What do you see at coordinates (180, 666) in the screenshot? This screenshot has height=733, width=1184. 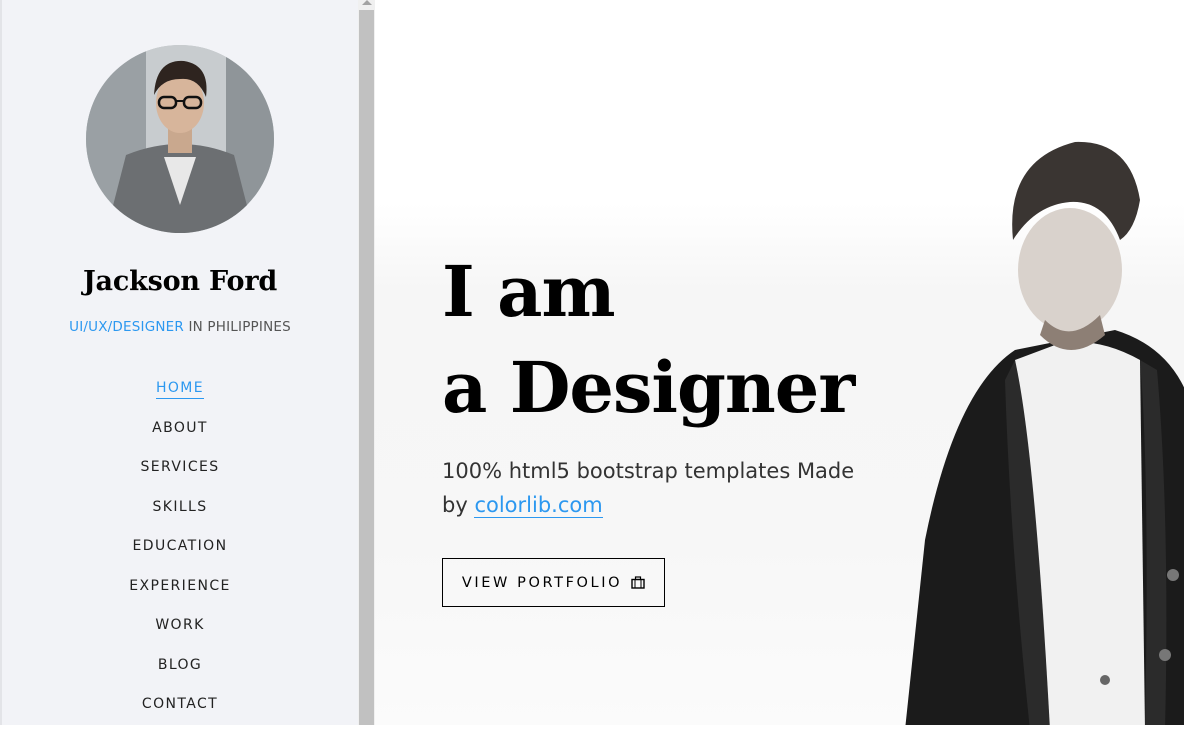 I see `nav-blog-link: BLOG` at bounding box center [180, 666].